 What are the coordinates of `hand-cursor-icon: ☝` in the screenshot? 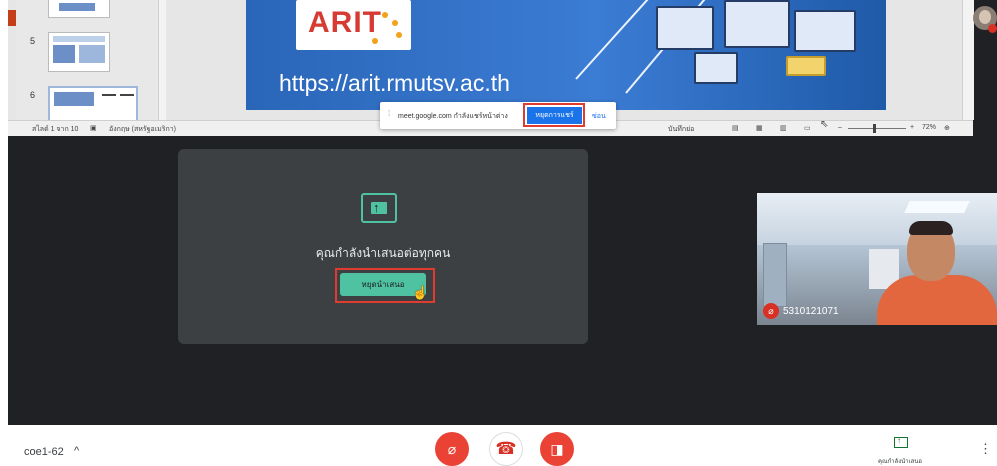 It's located at (420, 292).